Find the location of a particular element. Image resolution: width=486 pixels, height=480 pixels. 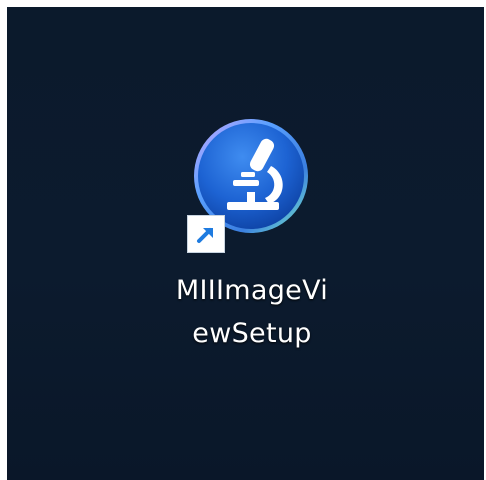

shortcut-overlay is located at coordinates (206, 234).